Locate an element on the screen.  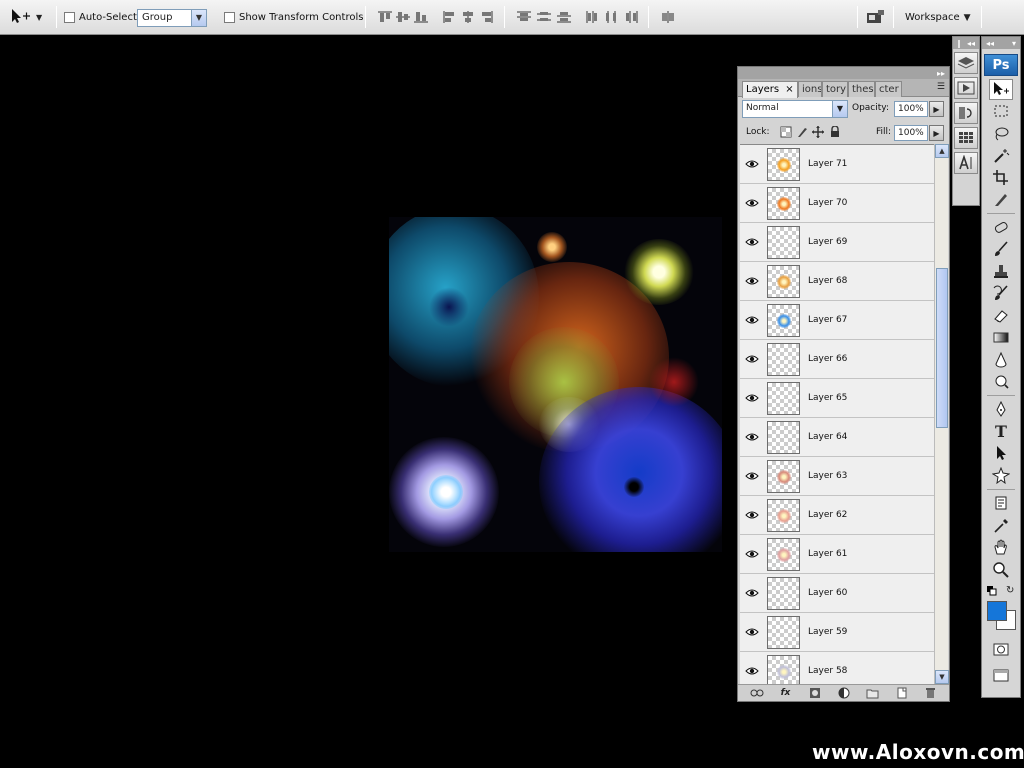
swatches-panel-icon is located at coordinates (966, 138).